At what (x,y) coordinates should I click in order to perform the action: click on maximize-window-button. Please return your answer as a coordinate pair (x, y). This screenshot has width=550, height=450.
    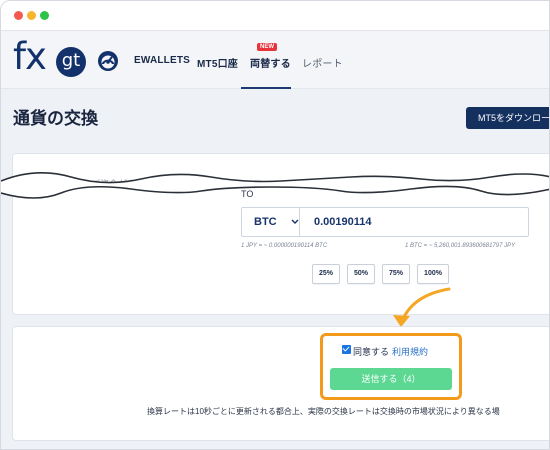
    Looking at the image, I should click on (44, 15).